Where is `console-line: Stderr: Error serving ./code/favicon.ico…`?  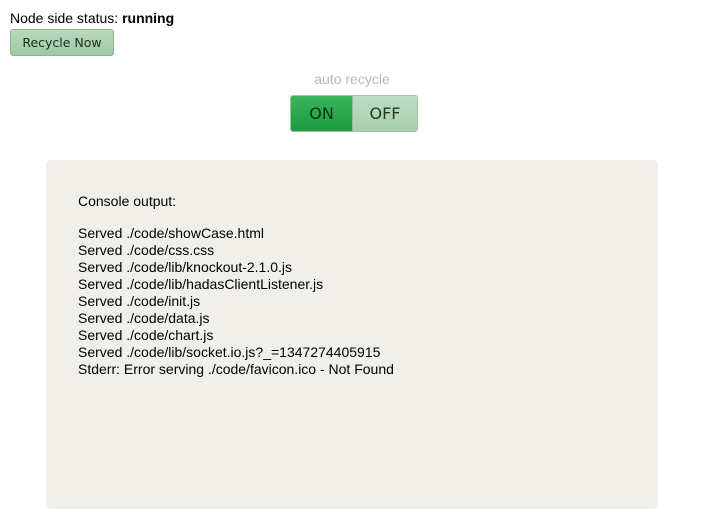 console-line: Stderr: Error serving ./code/favicon.ico… is located at coordinates (236, 369).